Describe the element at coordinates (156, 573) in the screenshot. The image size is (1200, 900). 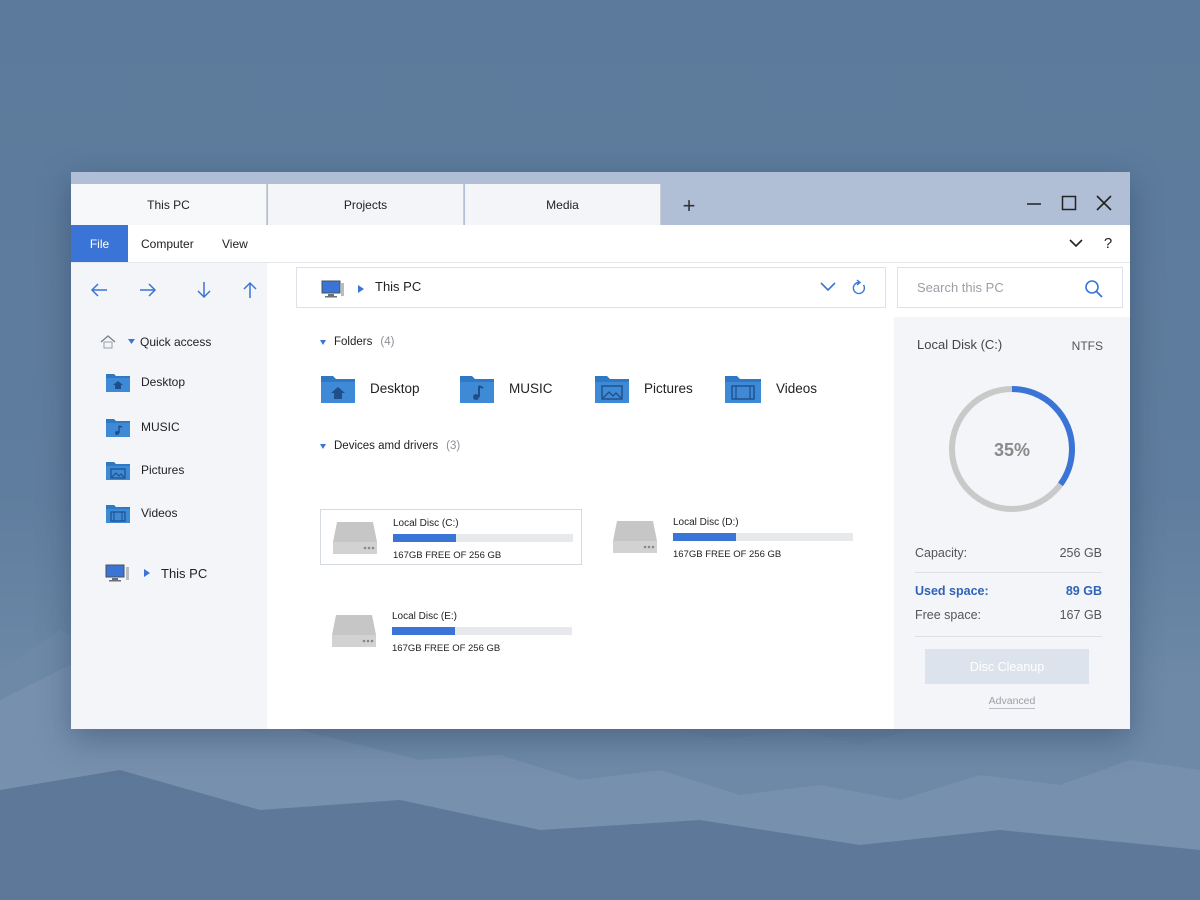
I see `sidebar-item-this-pc: This PC` at that location.